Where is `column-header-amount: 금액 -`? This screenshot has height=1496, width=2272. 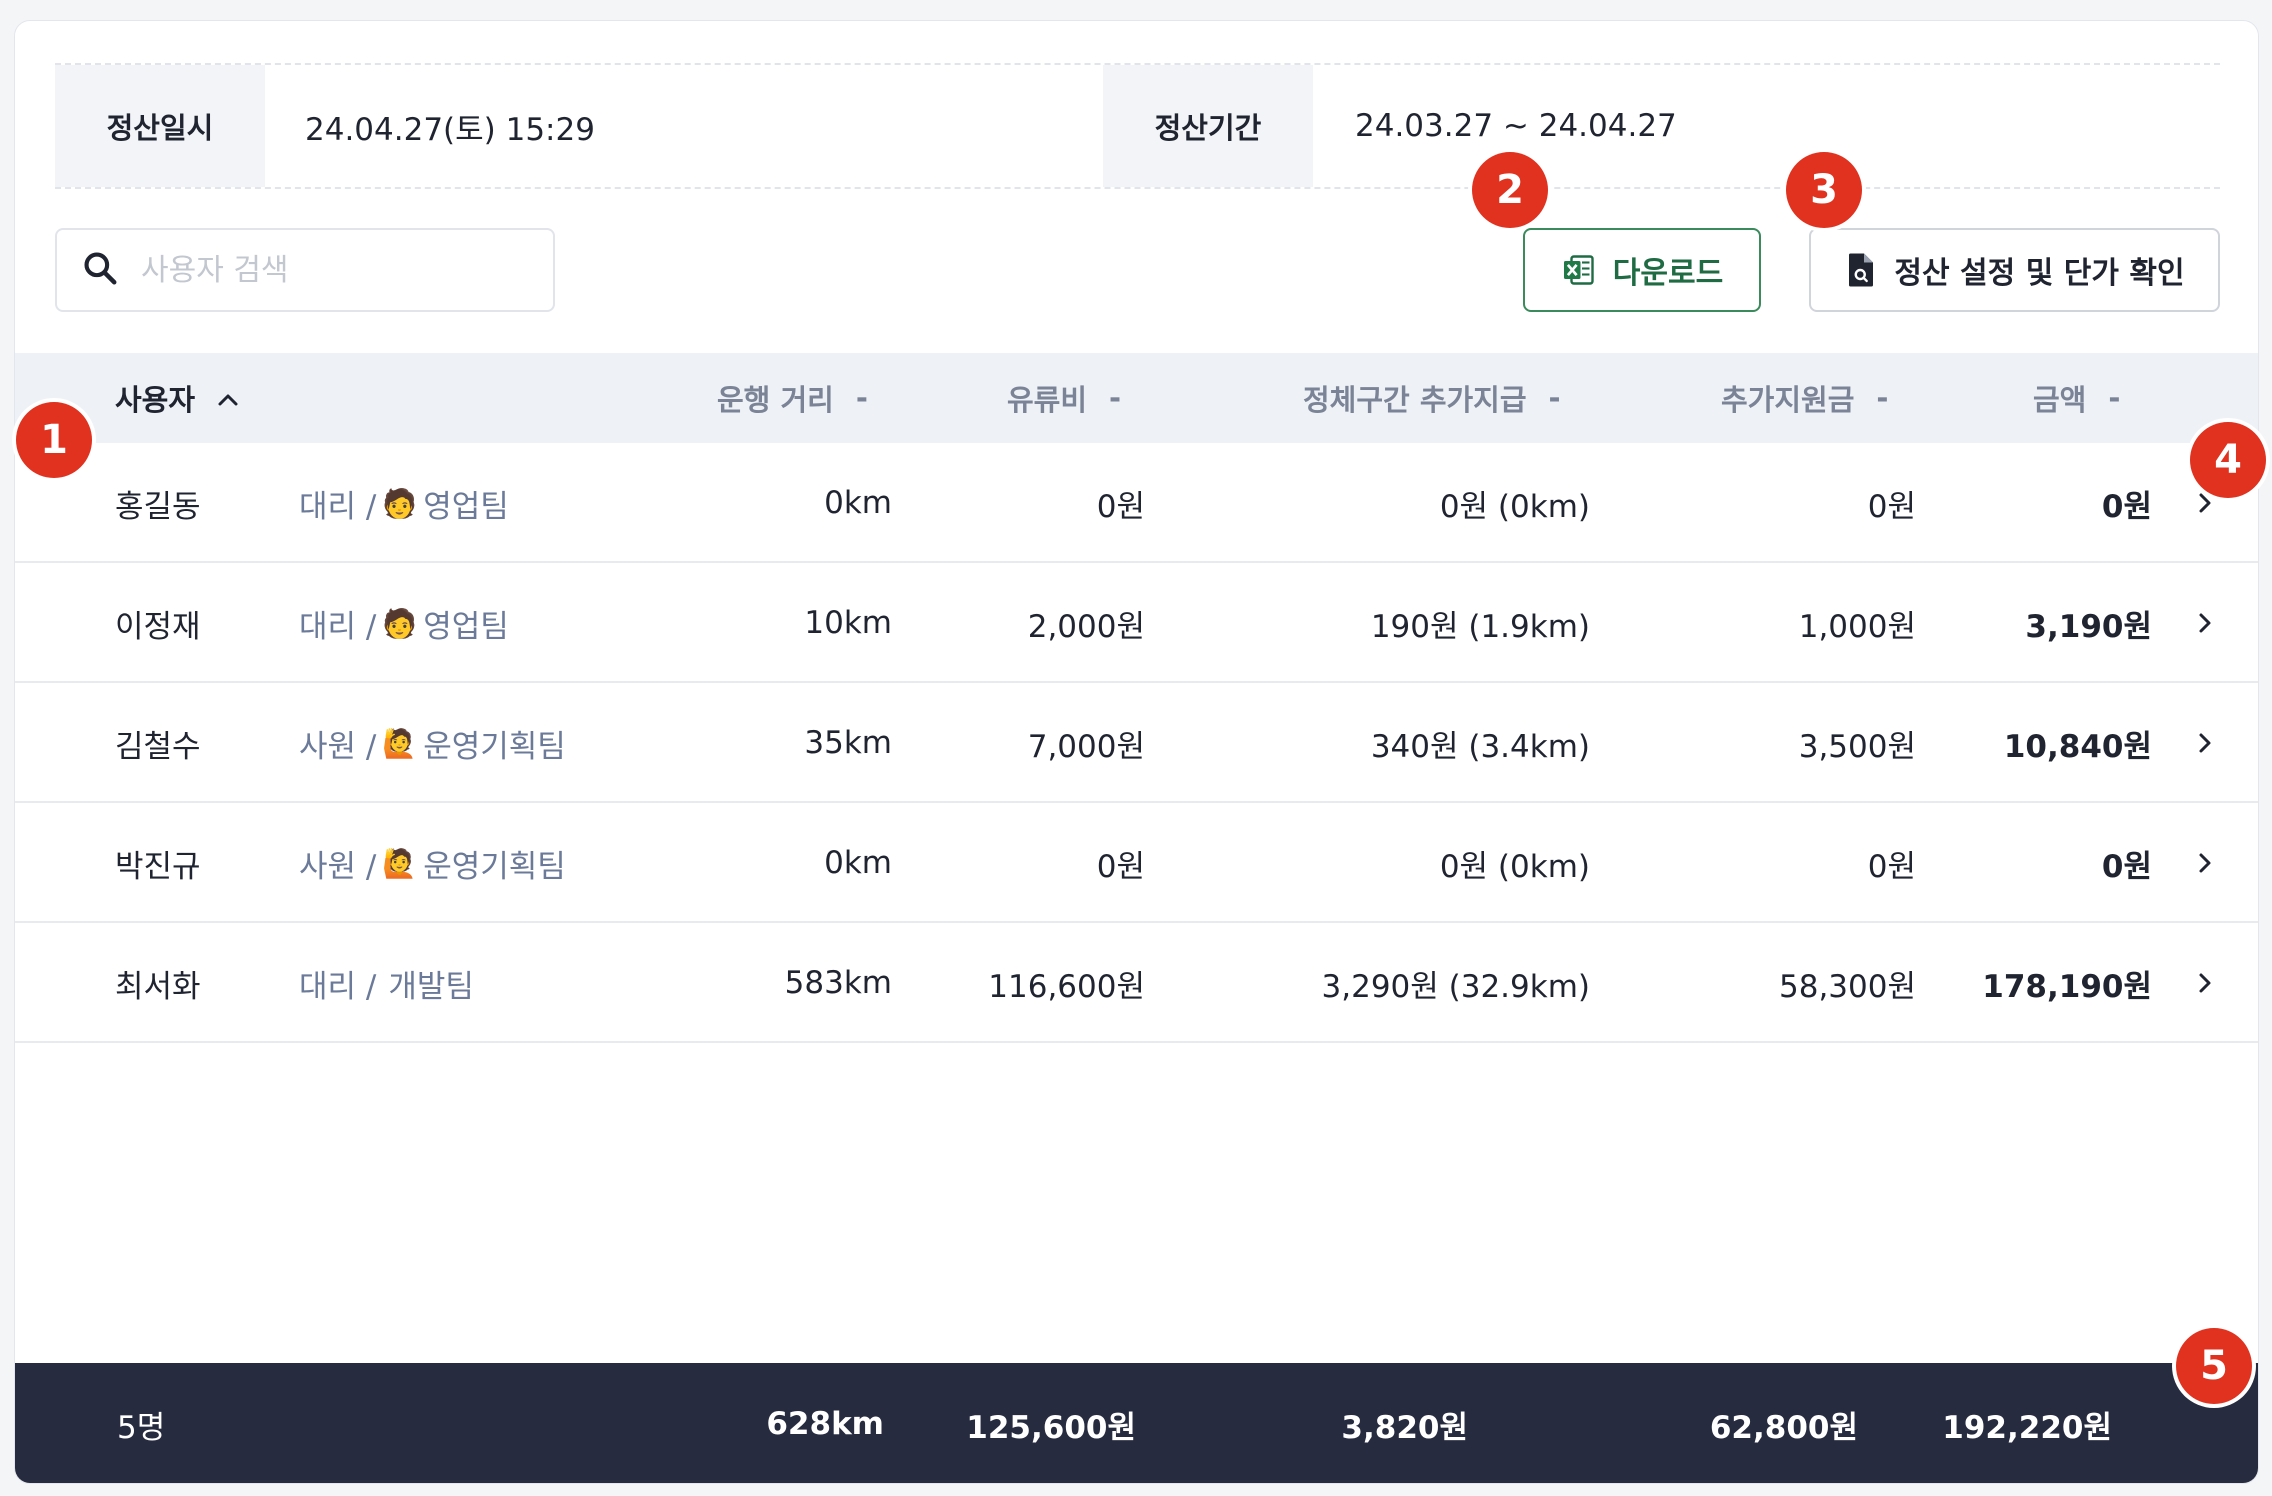
column-header-amount: 금액 - is located at coordinates (2076, 398).